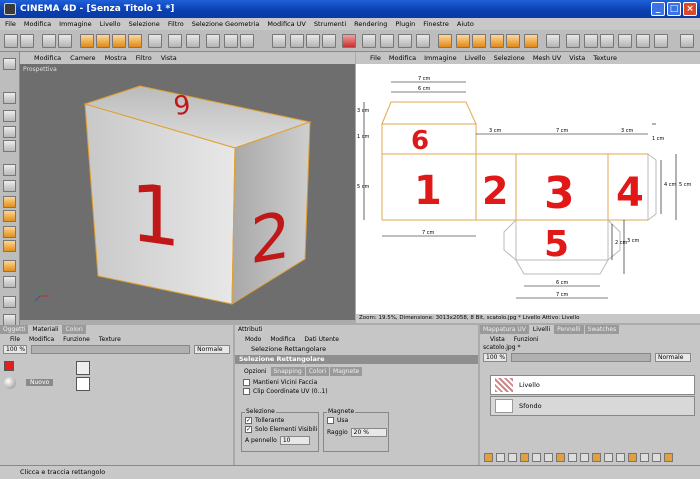 This screenshot has height=479, width=700. What do you see at coordinates (547, 58) in the screenshot?
I see `texture-menu-mesh-uv: Mesh UV` at bounding box center [547, 58].